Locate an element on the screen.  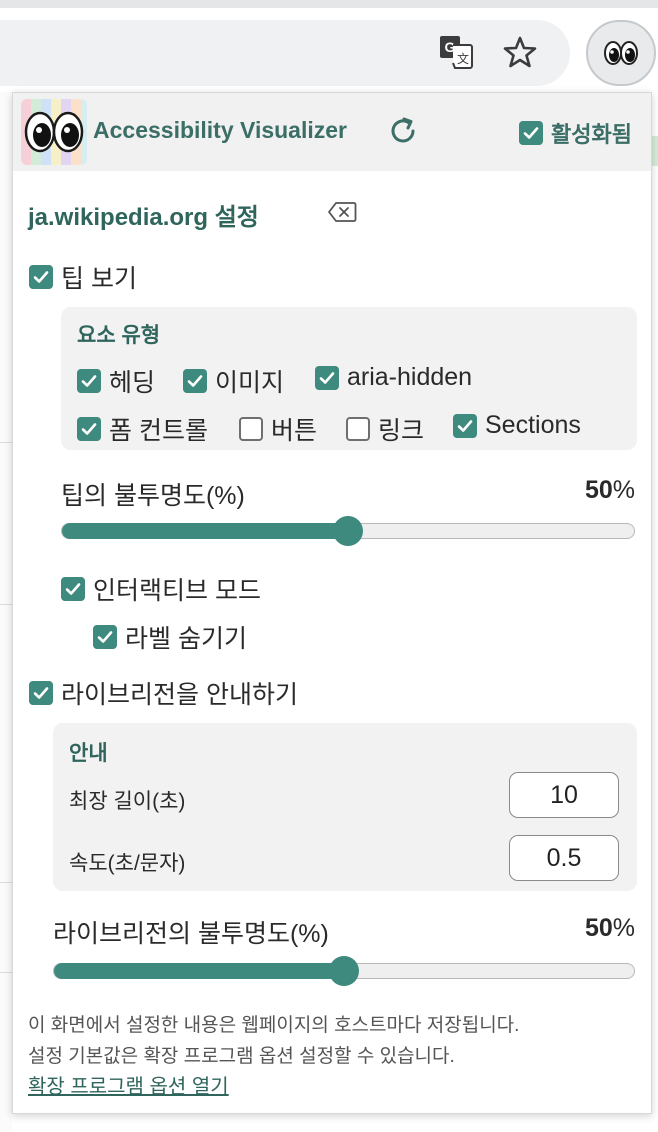
reload-icon is located at coordinates (403, 131).